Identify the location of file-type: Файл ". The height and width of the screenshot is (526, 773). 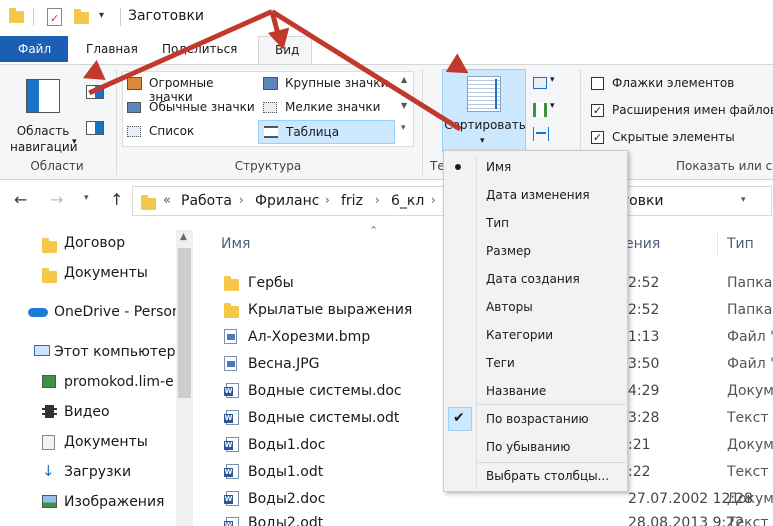
(750, 337).